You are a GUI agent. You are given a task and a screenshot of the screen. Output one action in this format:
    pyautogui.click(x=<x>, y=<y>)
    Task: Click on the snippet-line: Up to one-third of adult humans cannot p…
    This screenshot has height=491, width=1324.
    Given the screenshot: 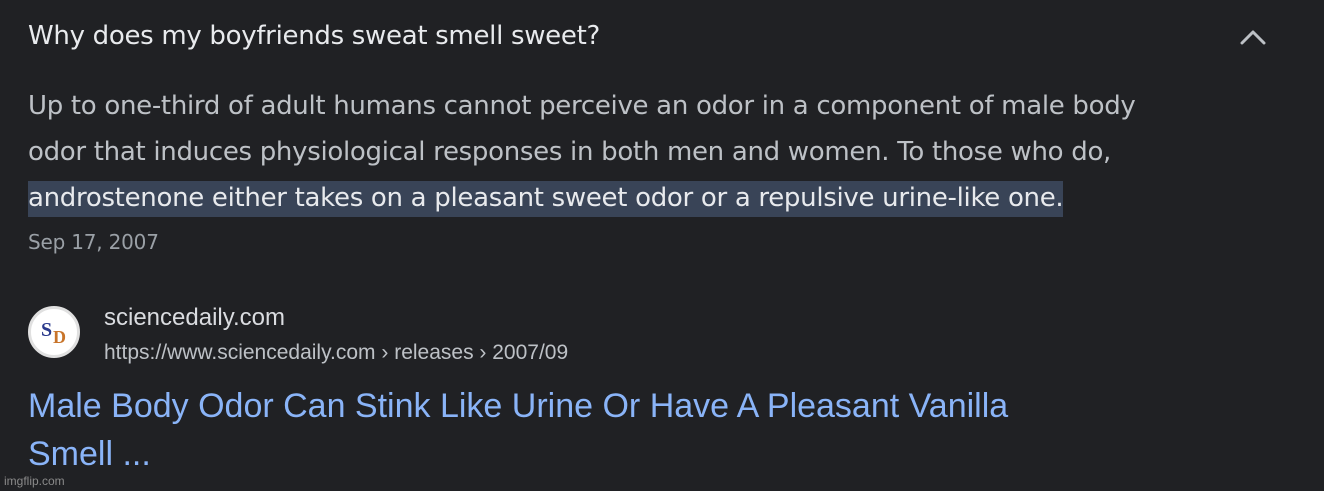 What is the action you would take?
    pyautogui.click(x=582, y=106)
    